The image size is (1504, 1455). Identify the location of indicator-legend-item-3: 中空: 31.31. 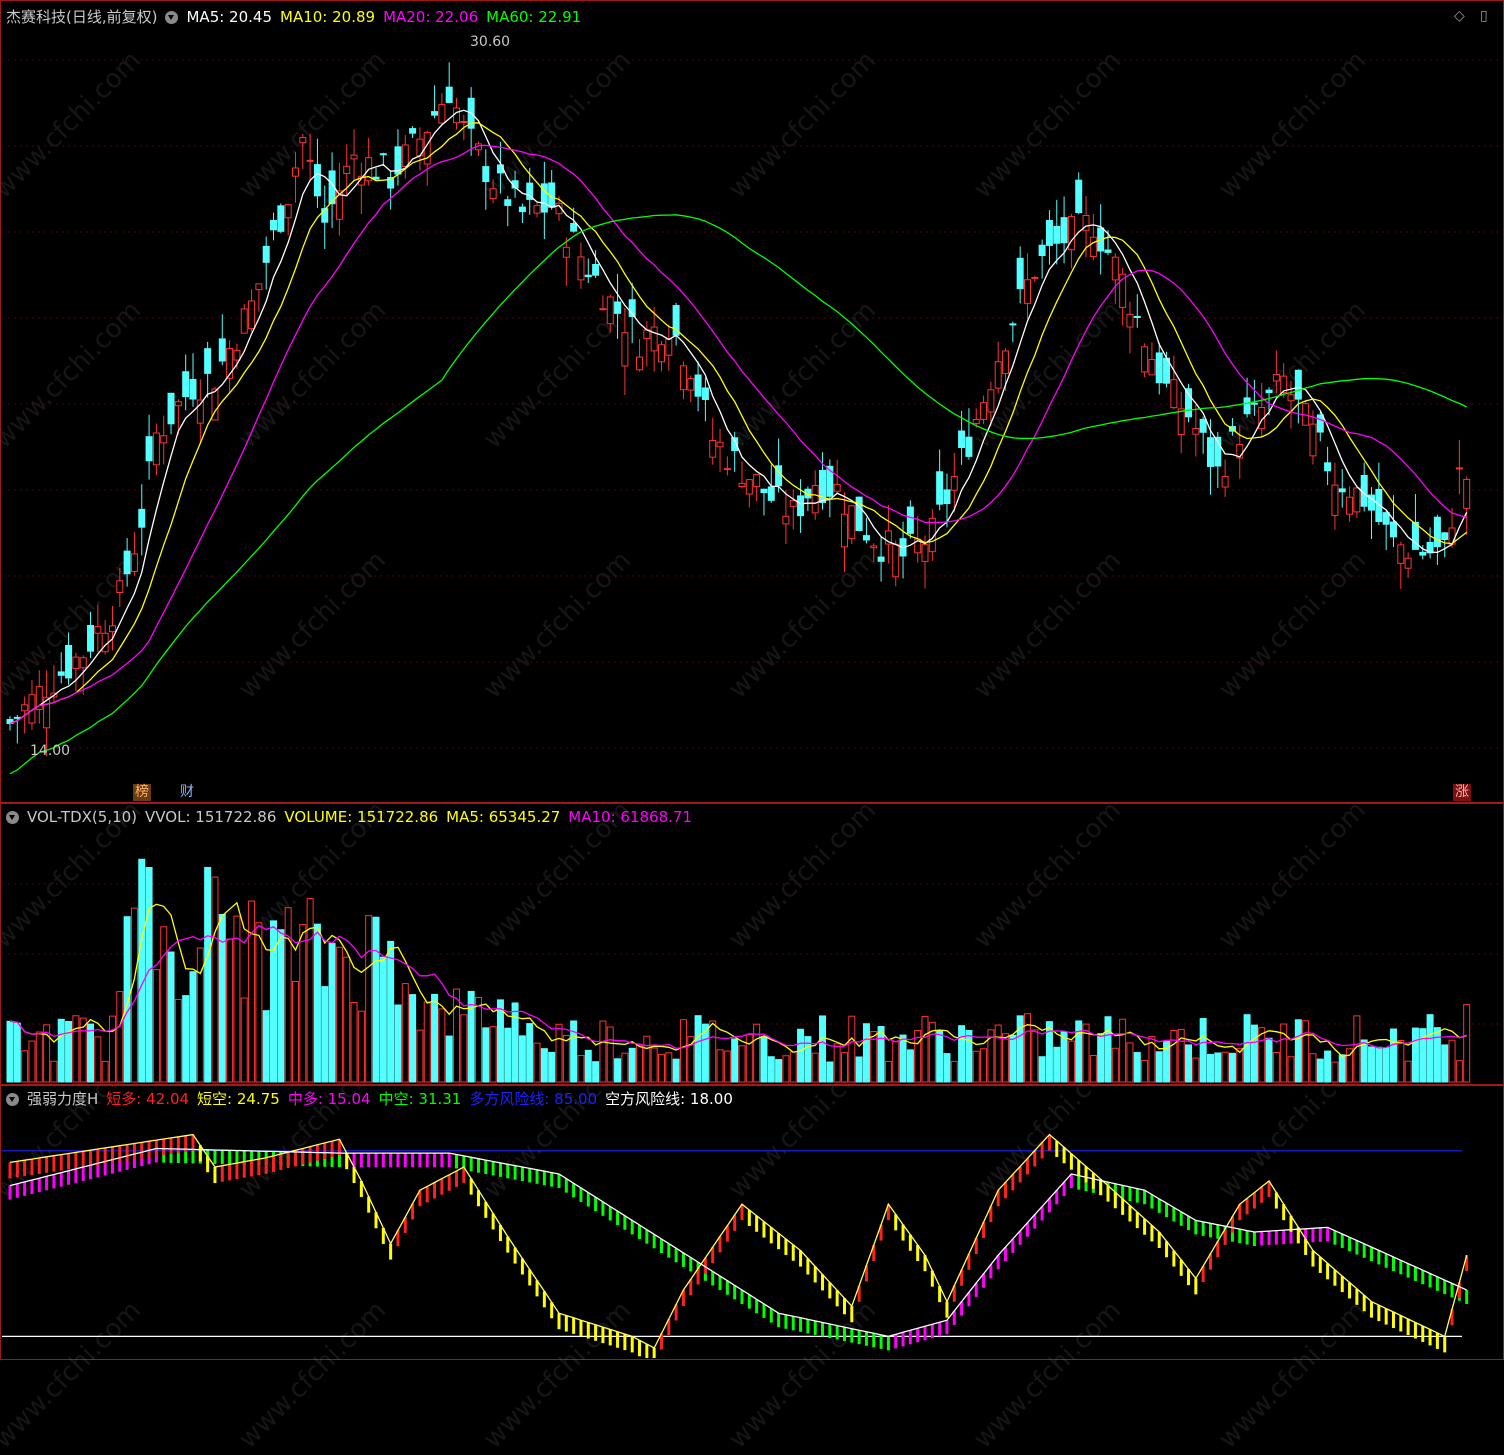
(420, 1099).